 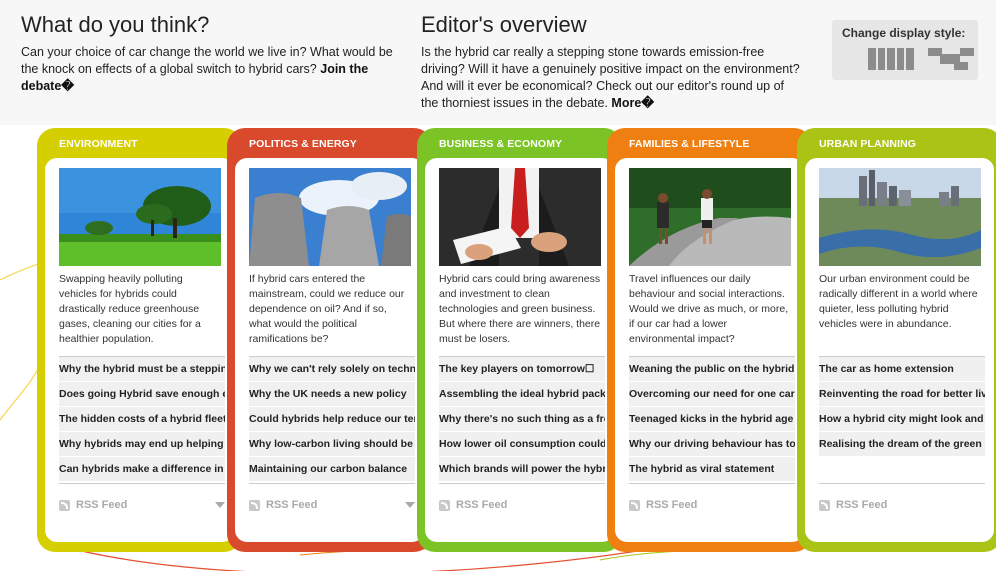 What do you see at coordinates (142, 394) in the screenshot?
I see `article-link: Does going Hybrid save enough emissions` at bounding box center [142, 394].